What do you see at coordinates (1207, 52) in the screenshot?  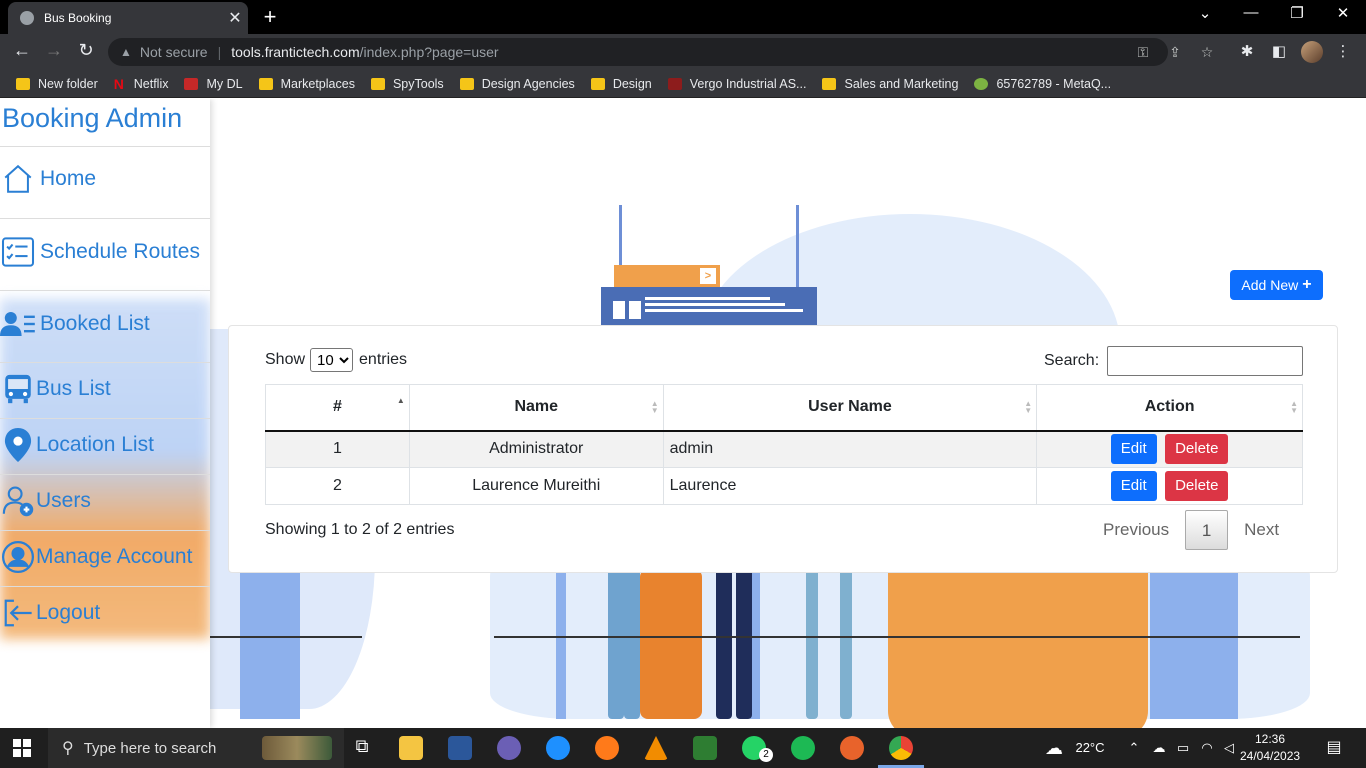 I see `bookmark-star-icon: ☆` at bounding box center [1207, 52].